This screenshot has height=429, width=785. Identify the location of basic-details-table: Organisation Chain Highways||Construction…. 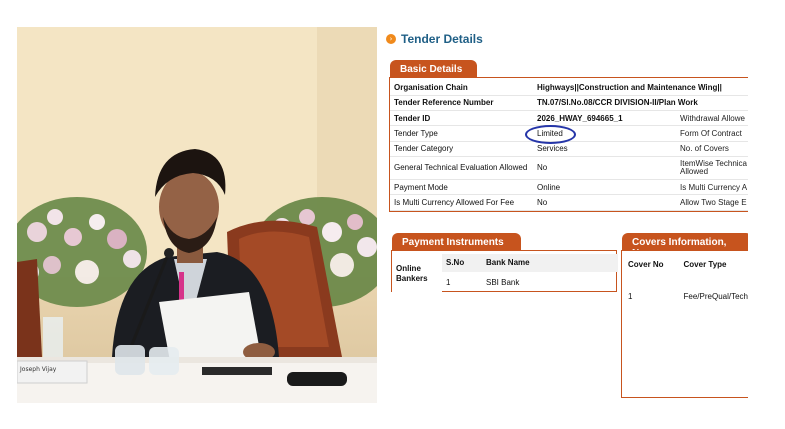
(569, 145).